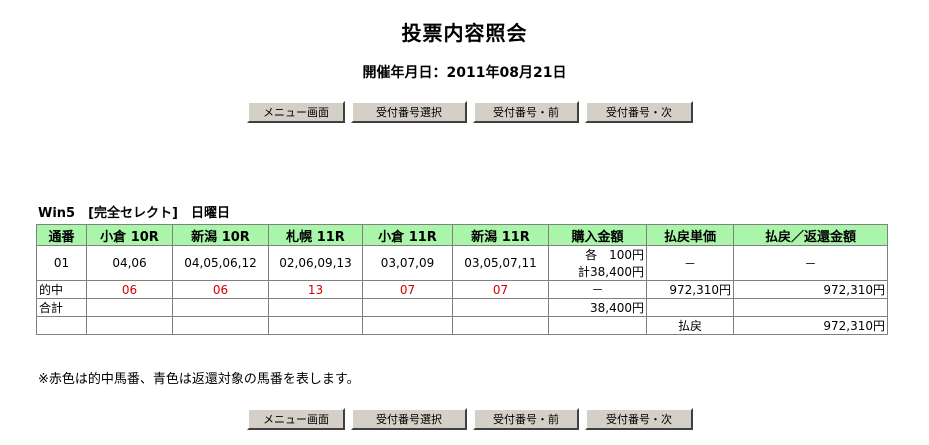  What do you see at coordinates (500, 235) in the screenshot?
I see `header-race-5: 新潟 11R` at bounding box center [500, 235].